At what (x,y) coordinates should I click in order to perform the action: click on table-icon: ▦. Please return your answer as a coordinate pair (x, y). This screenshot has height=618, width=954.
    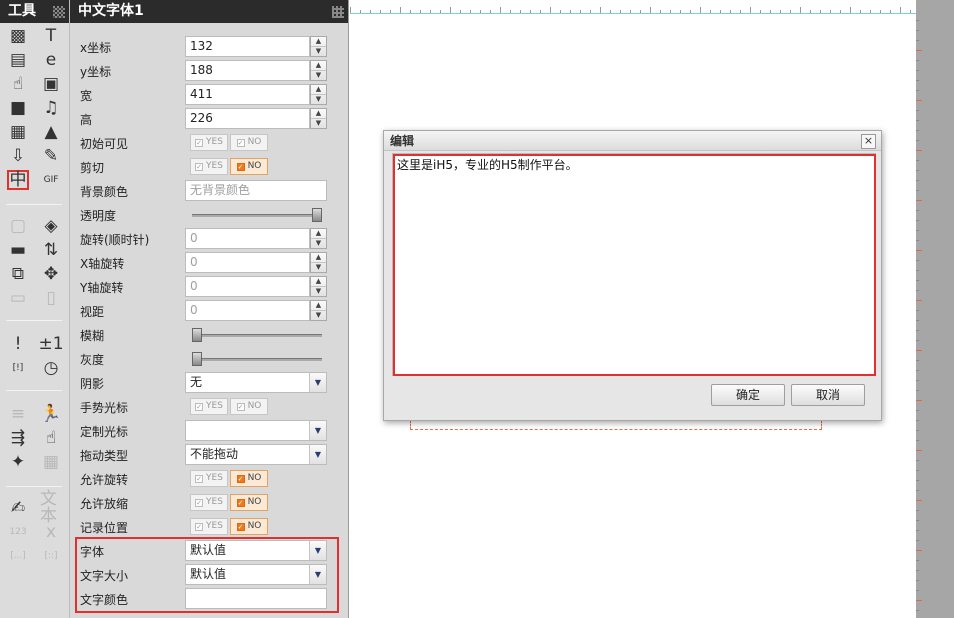
    Looking at the image, I should click on (51, 462).